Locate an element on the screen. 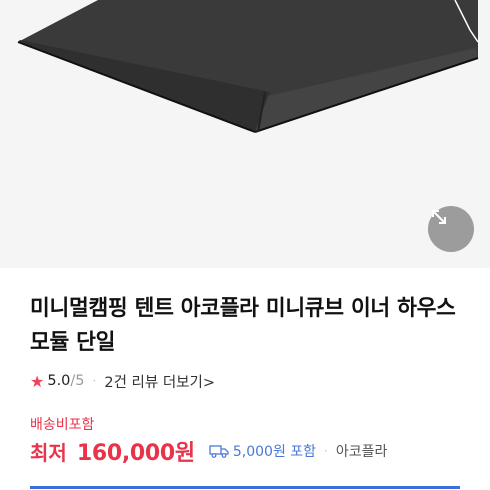  product-title: 미니멀캠핑 텐트 아코플라 미니큐브 이너 하우스모듈 단일 is located at coordinates (243, 325).